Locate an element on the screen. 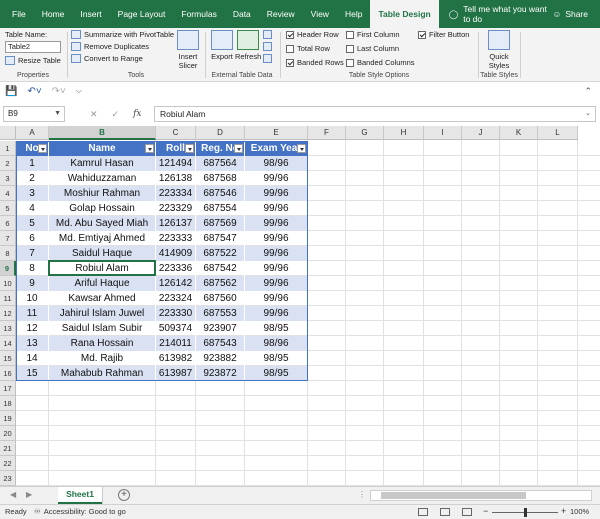 This screenshot has height=519, width=600. table-cell: 687560 is located at coordinates (220, 298).